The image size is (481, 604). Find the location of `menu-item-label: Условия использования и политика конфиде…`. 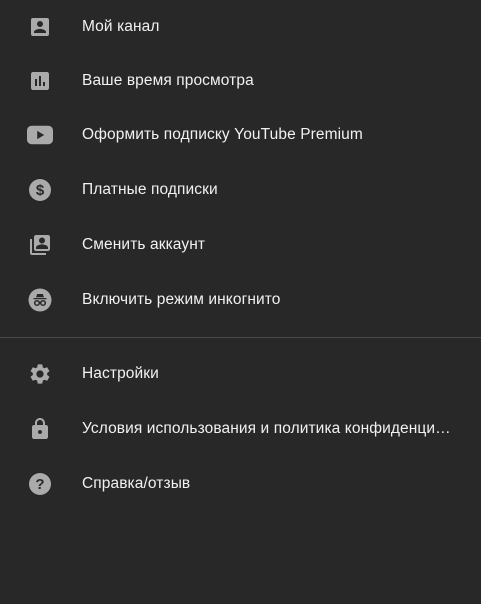

menu-item-label: Условия использования и политика конфиде… is located at coordinates (266, 428).